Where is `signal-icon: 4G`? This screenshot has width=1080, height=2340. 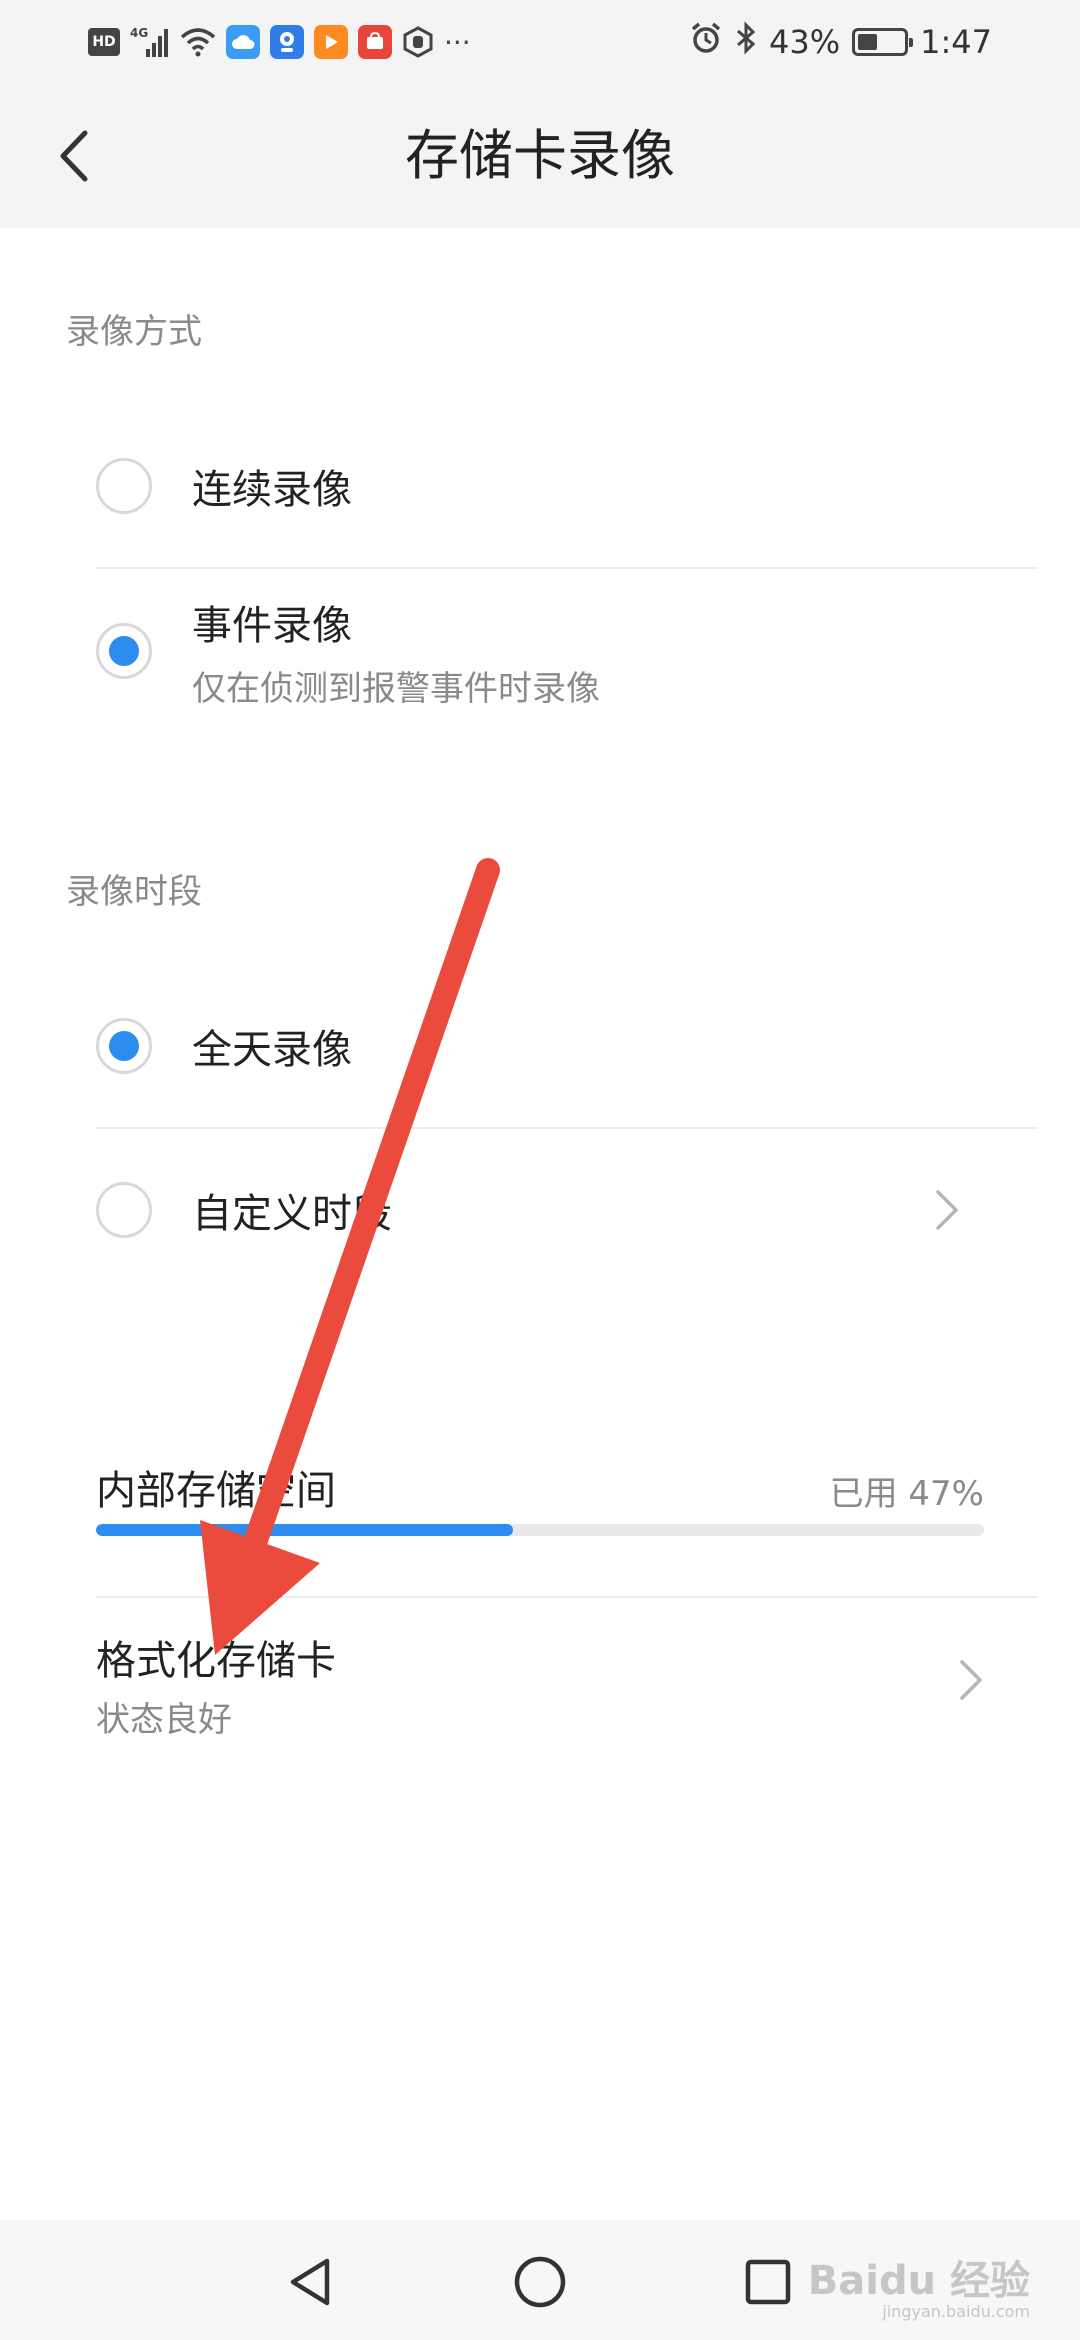 signal-icon: 4G is located at coordinates (150, 42).